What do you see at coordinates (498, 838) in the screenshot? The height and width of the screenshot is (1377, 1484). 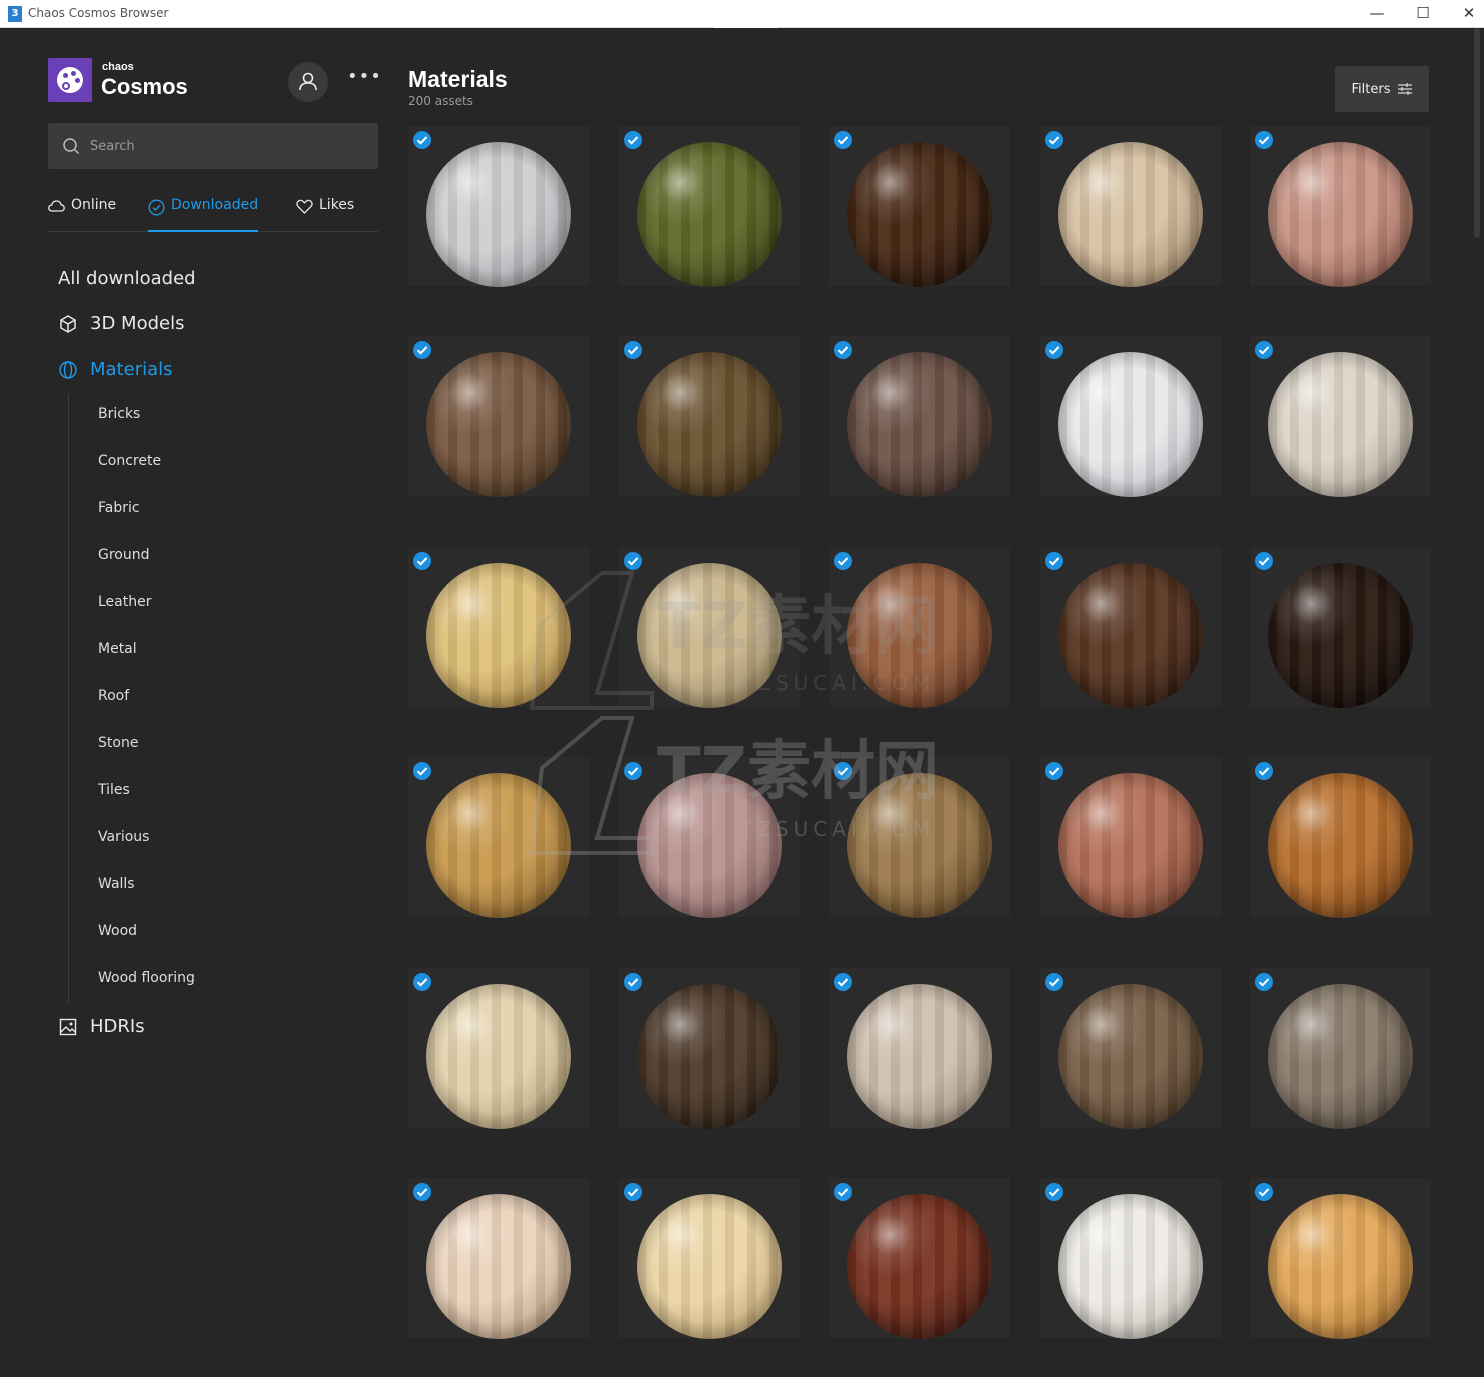 I see `material-card-golden-parquet` at bounding box center [498, 838].